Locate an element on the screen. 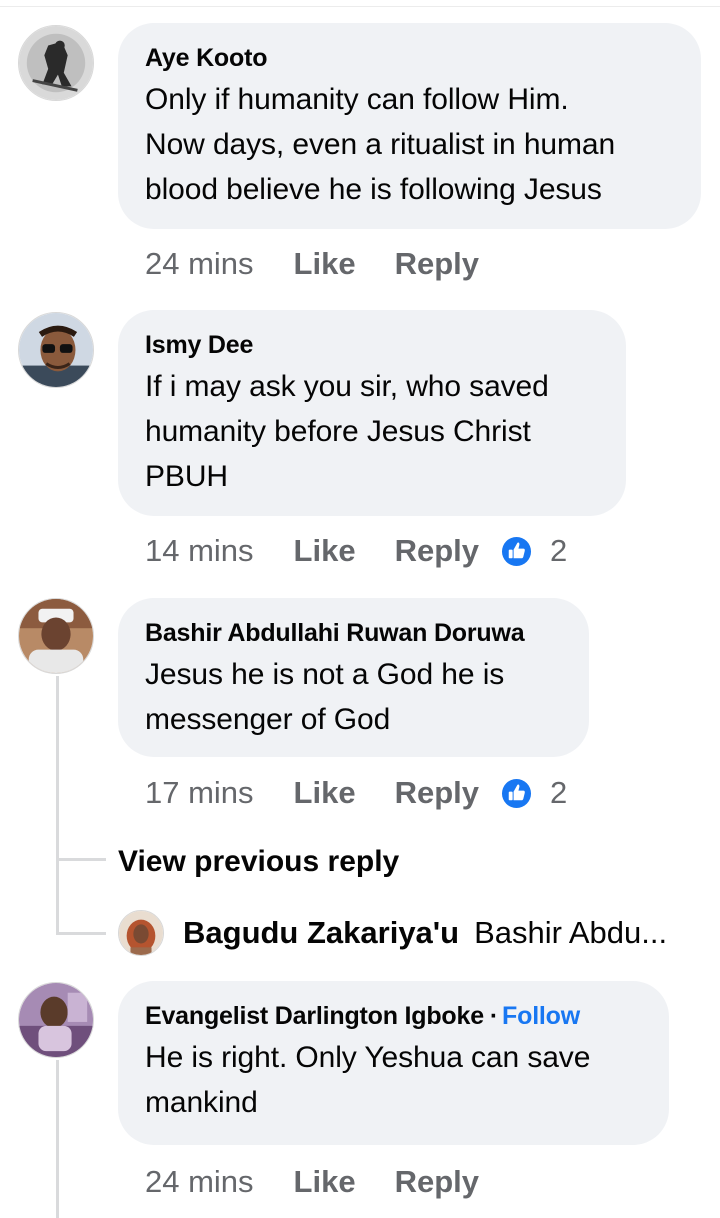 The height and width of the screenshot is (1218, 720). comment-author: Aye Kooto is located at coordinates (410, 58).